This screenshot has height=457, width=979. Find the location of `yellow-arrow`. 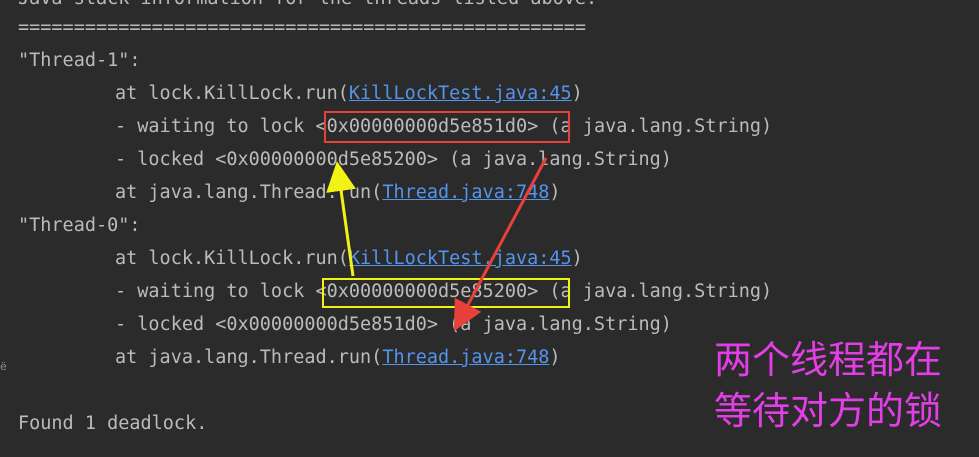

yellow-arrow is located at coordinates (341, 219).